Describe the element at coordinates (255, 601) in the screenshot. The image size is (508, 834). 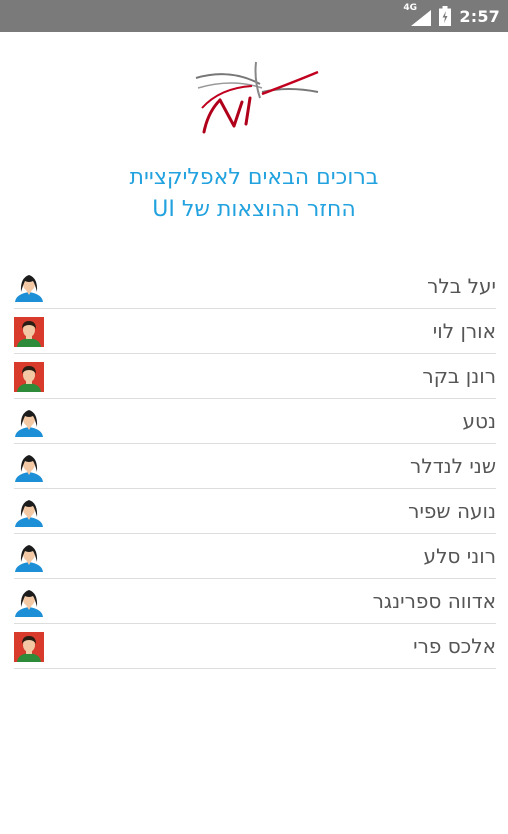
I see `contact-row: אדווה ספרינגר` at that location.